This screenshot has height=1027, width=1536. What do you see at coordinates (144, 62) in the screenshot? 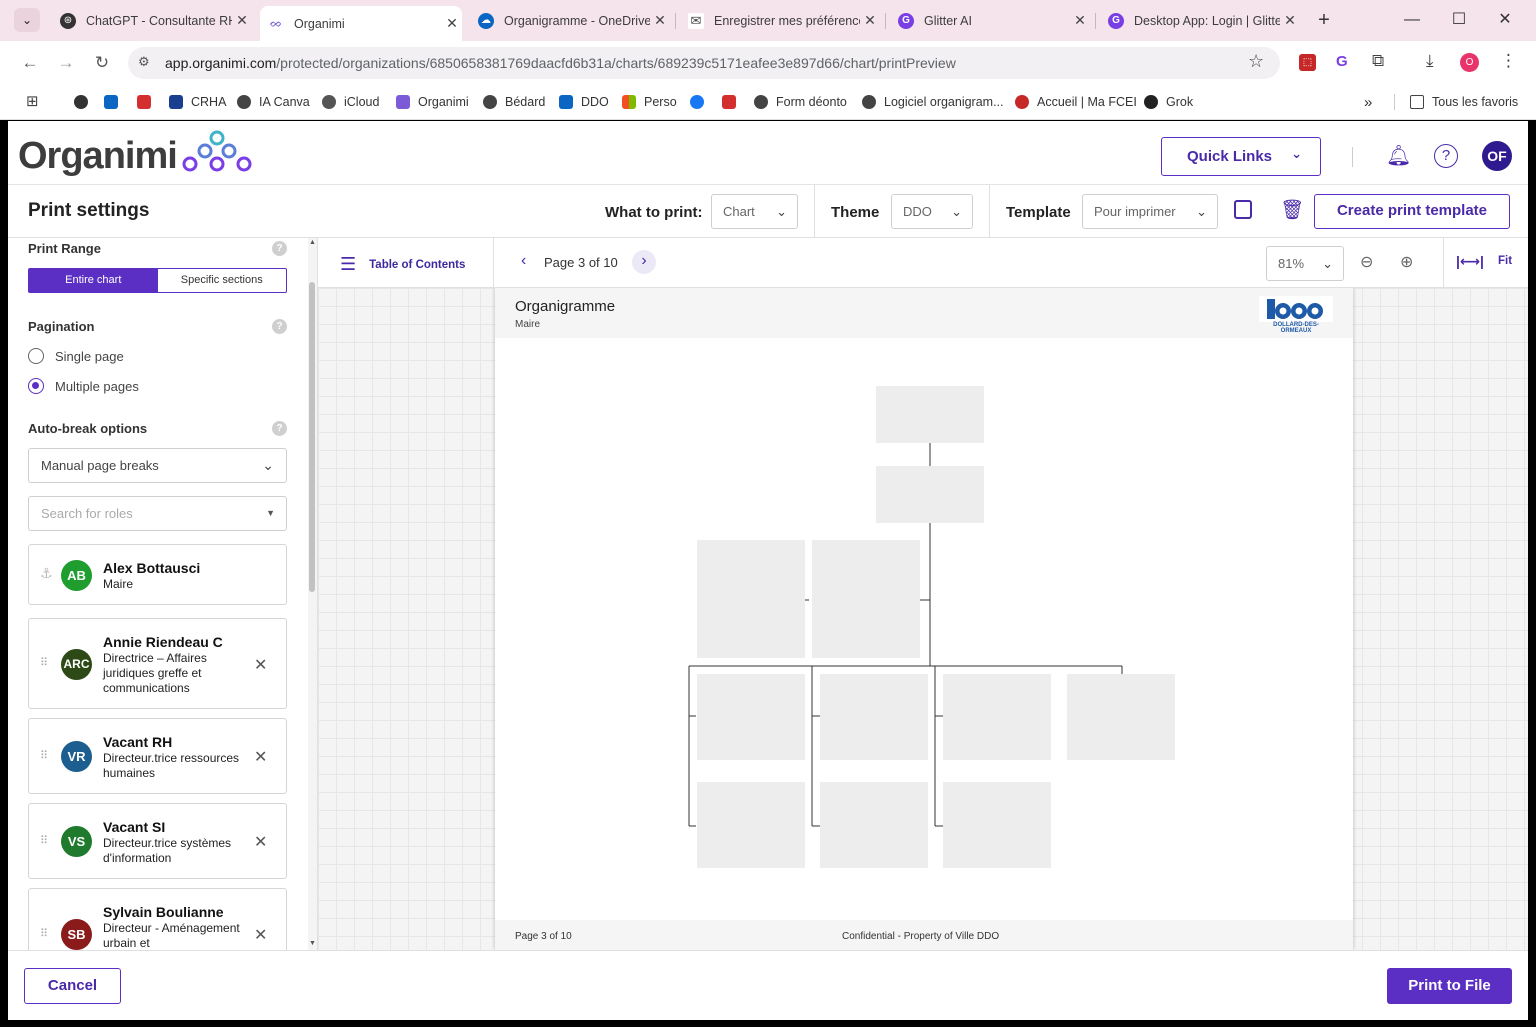
I see `site-info-icon: ⚙` at bounding box center [144, 62].